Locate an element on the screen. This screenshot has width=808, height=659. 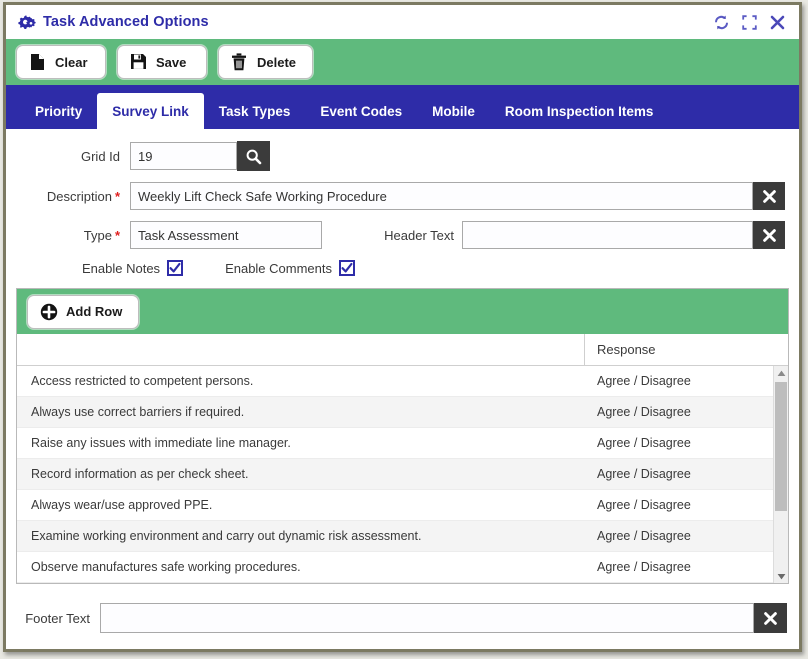
footer-text-row: Footer Text is located at coordinates (402, 620).